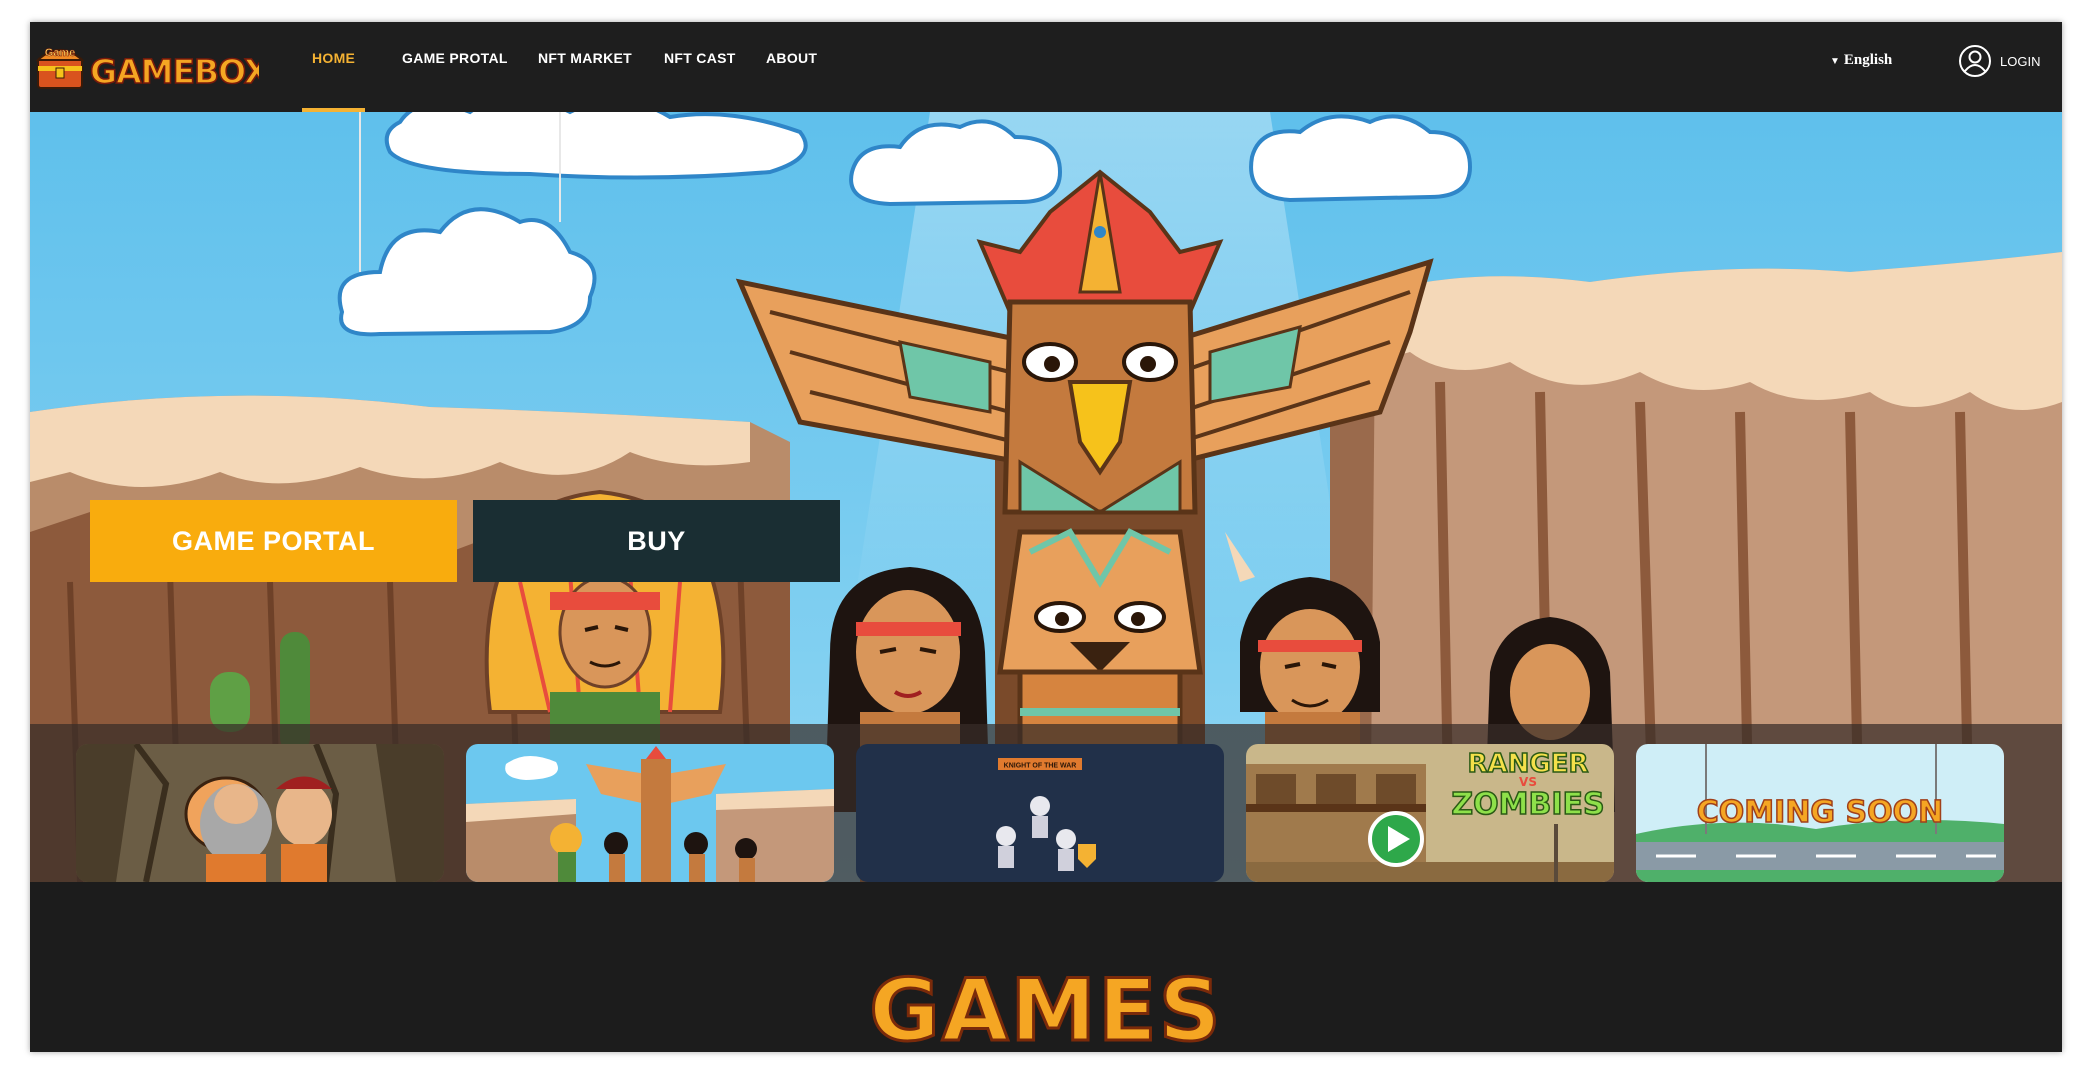  What do you see at coordinates (1040, 766) in the screenshot?
I see `knight-game-title: KNIGHT OF THE WAR` at bounding box center [1040, 766].